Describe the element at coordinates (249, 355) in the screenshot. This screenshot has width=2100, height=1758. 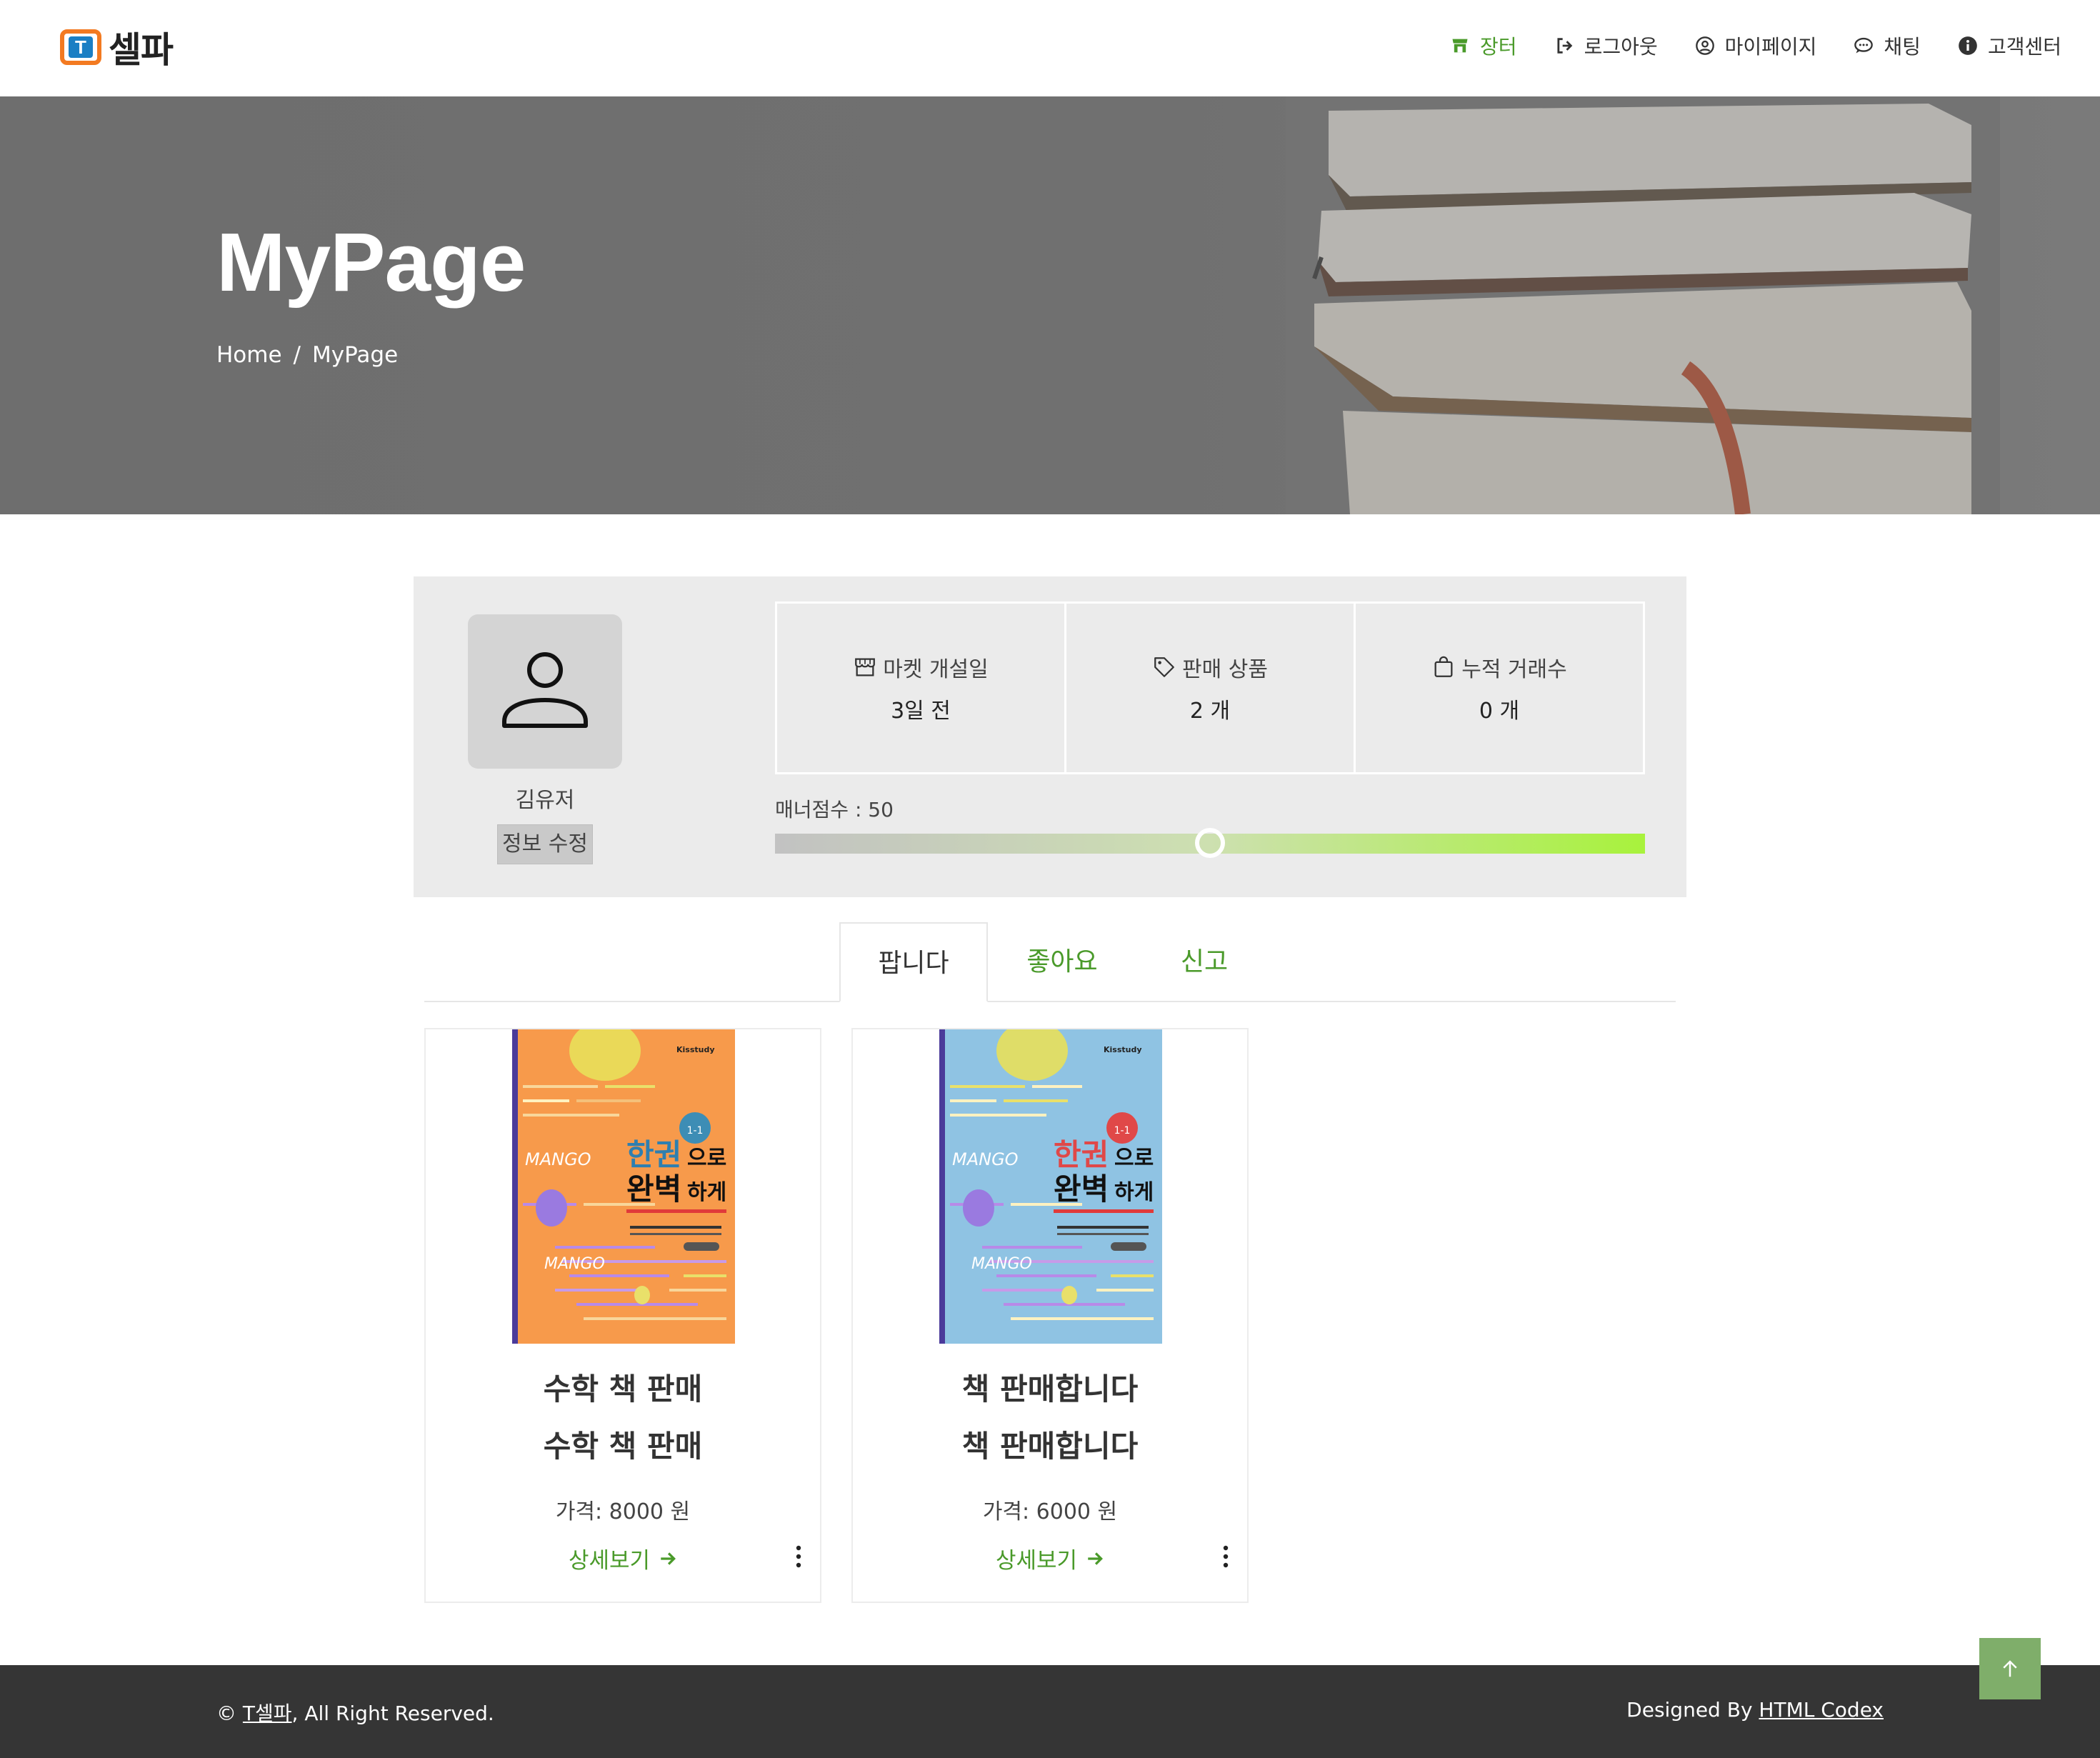
I see `breadcrumb-home-link: Home` at that location.